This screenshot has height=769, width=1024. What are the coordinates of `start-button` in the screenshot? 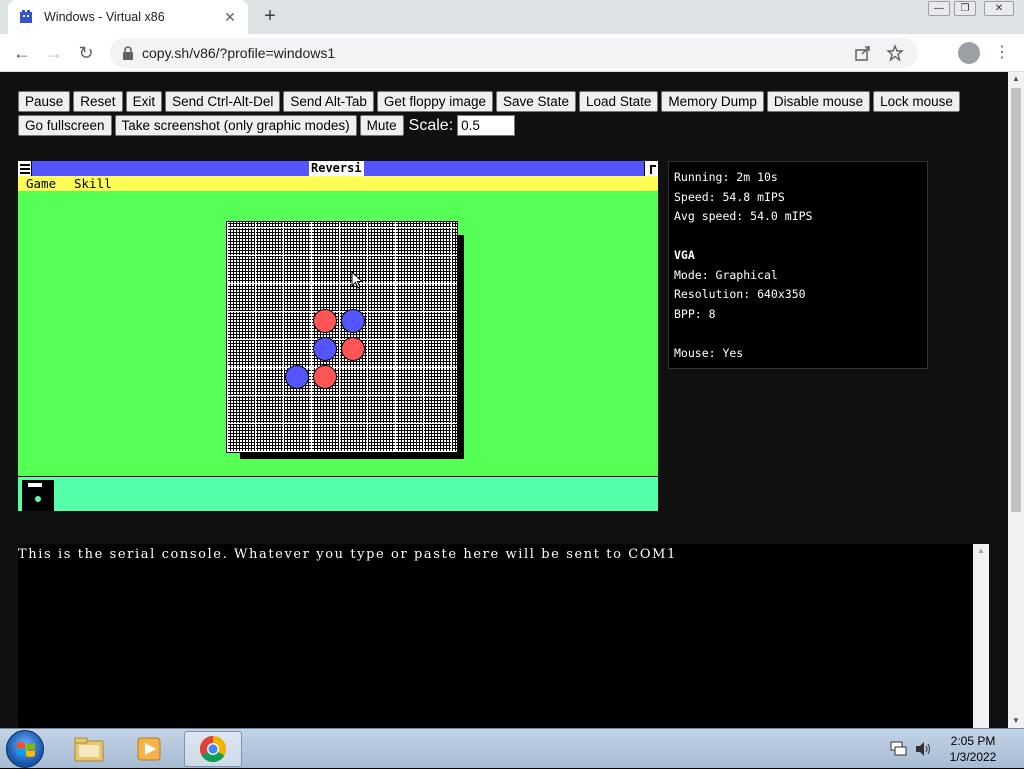 It's located at (25, 749).